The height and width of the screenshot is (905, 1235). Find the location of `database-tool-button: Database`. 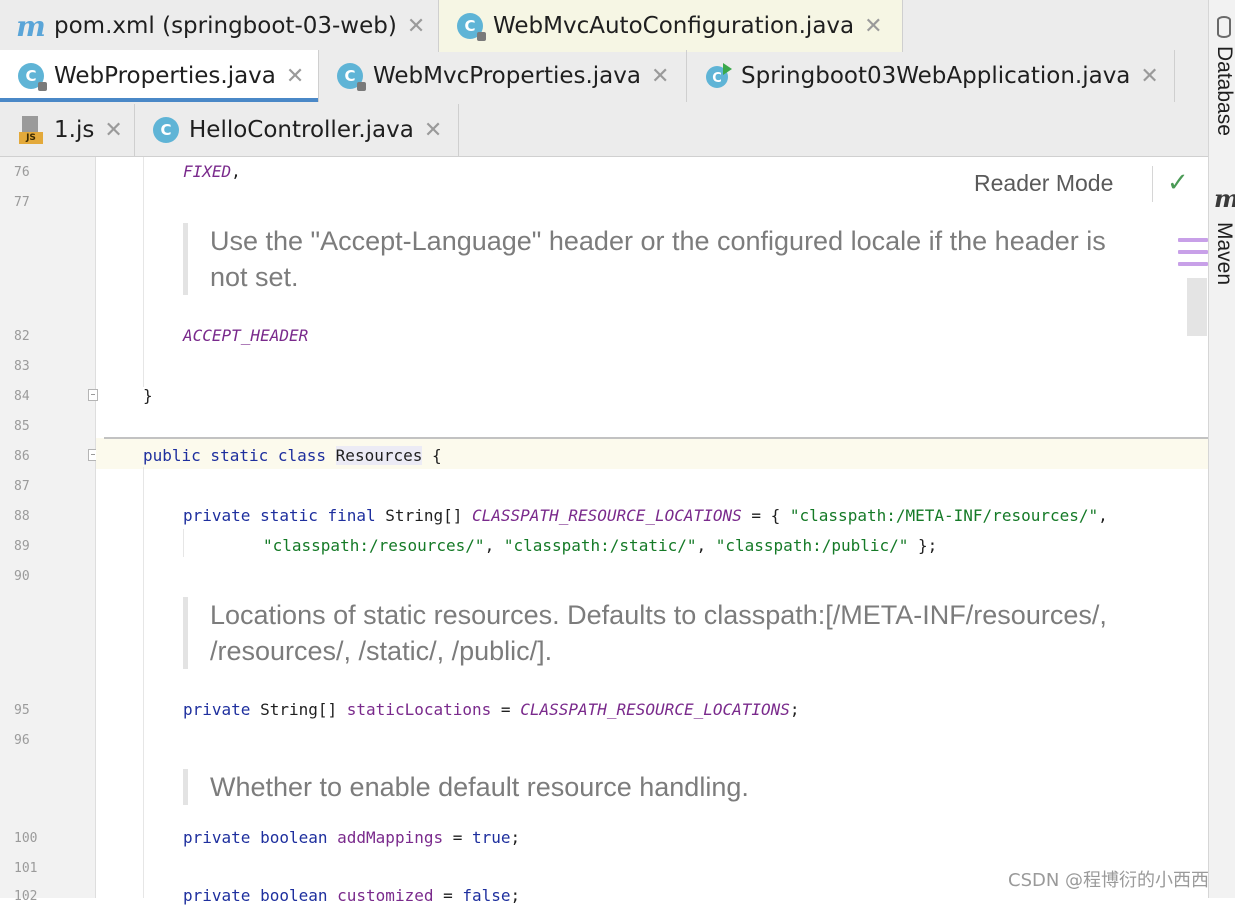

database-tool-button: Database is located at coordinates (1223, 91).